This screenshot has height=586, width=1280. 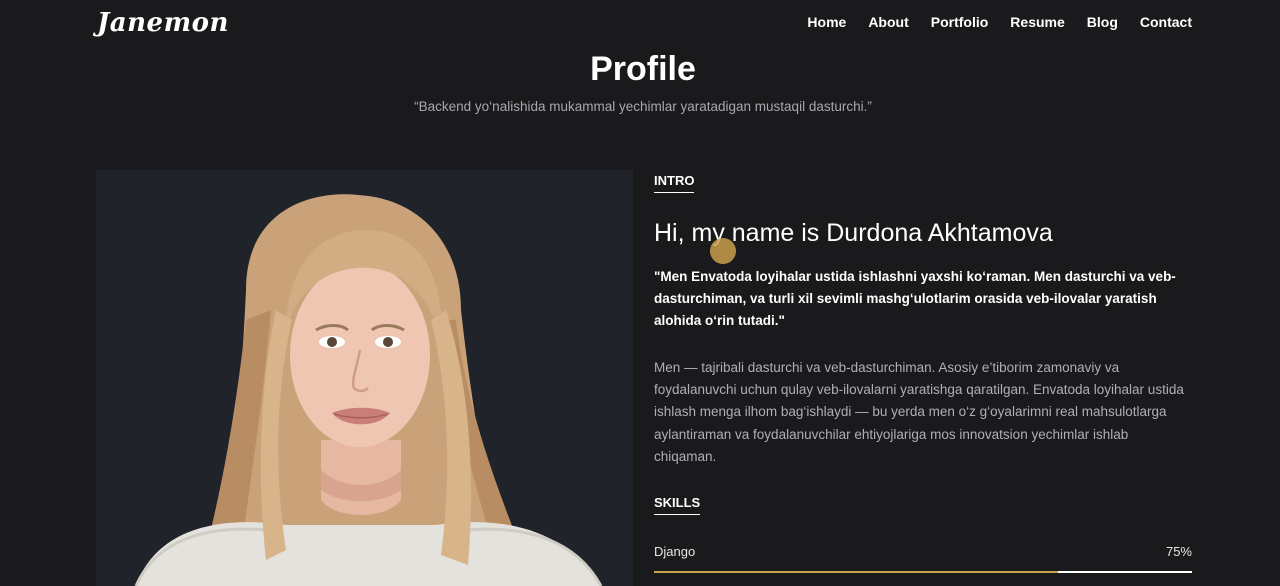 I want to click on nav-about: About, so click(x=888, y=22).